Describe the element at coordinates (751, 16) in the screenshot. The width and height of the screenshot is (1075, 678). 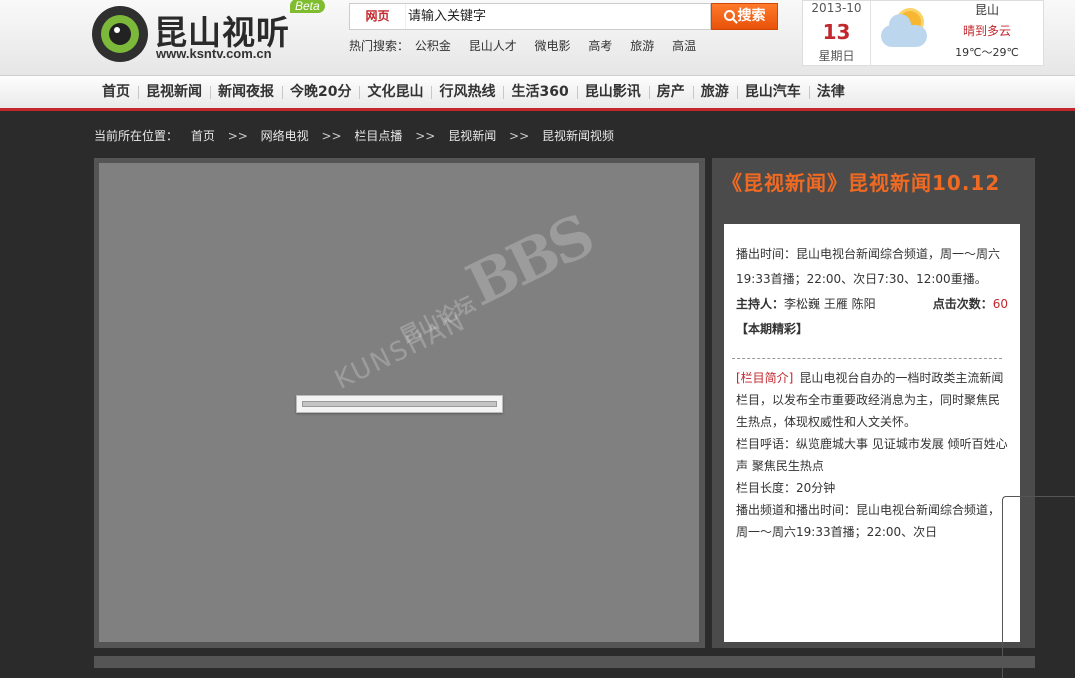
I see `search-button-label: 搜索` at that location.